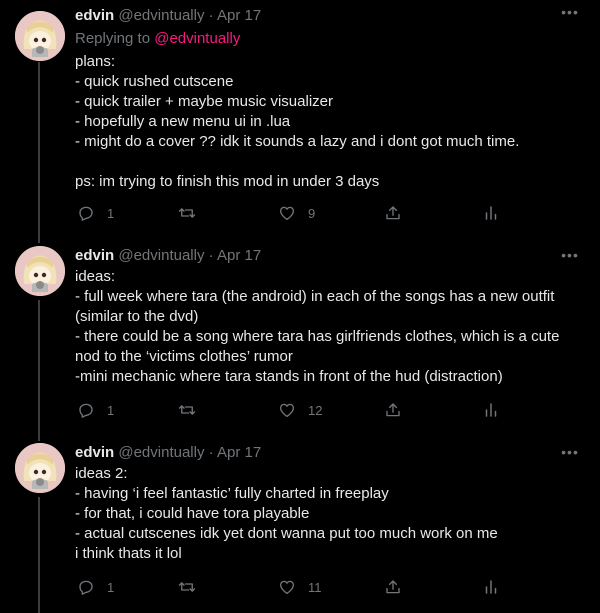 This screenshot has width=600, height=613. What do you see at coordinates (183, 121) in the screenshot?
I see `tweet-text-line: - hopefully a new menu ui in .lua` at bounding box center [183, 121].